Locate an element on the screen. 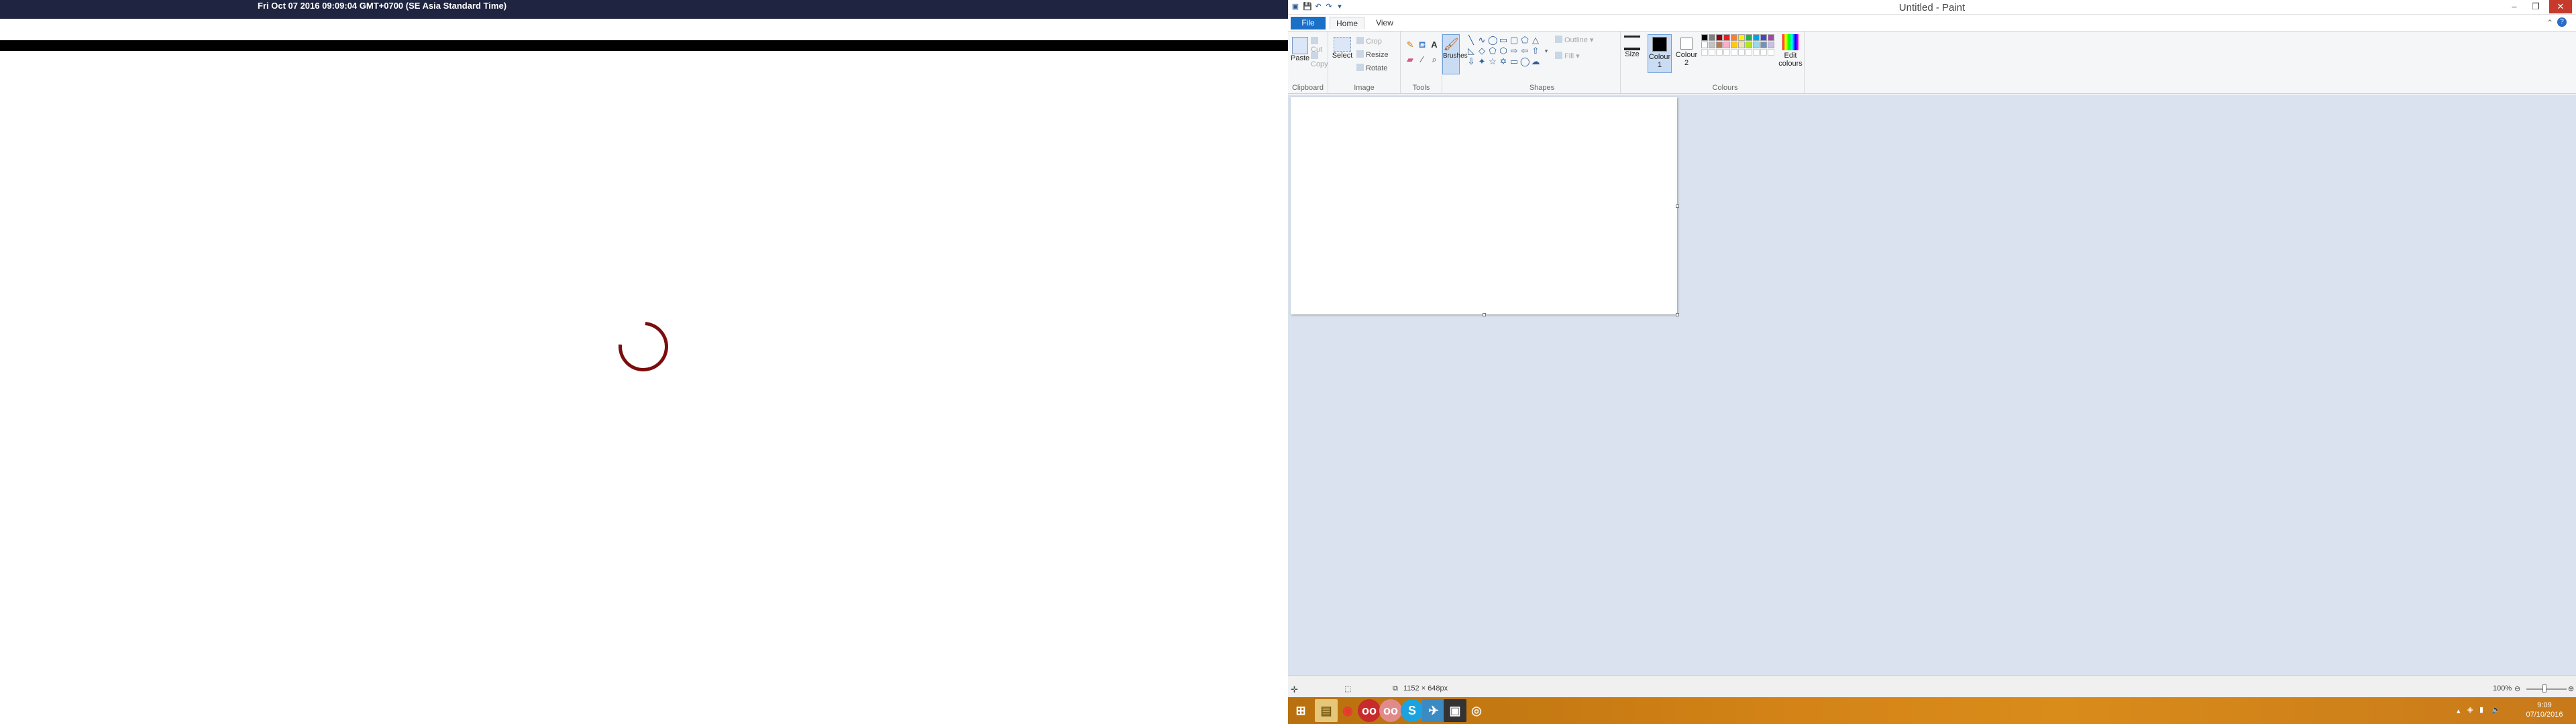 This screenshot has height=724, width=2576. brushes-button: 🖌 Brushes is located at coordinates (1455, 54).